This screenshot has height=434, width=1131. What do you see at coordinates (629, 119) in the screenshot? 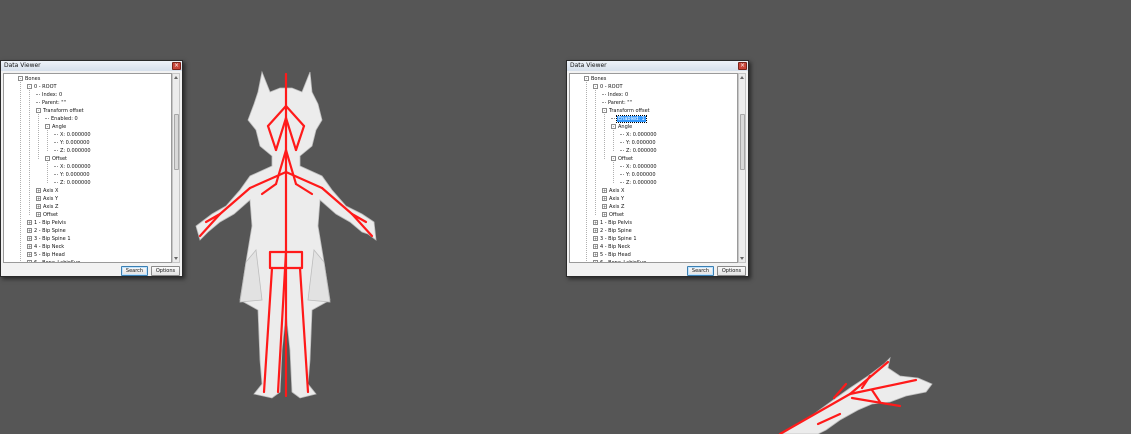
I see `tree-node: Enabled: 1` at bounding box center [629, 119].